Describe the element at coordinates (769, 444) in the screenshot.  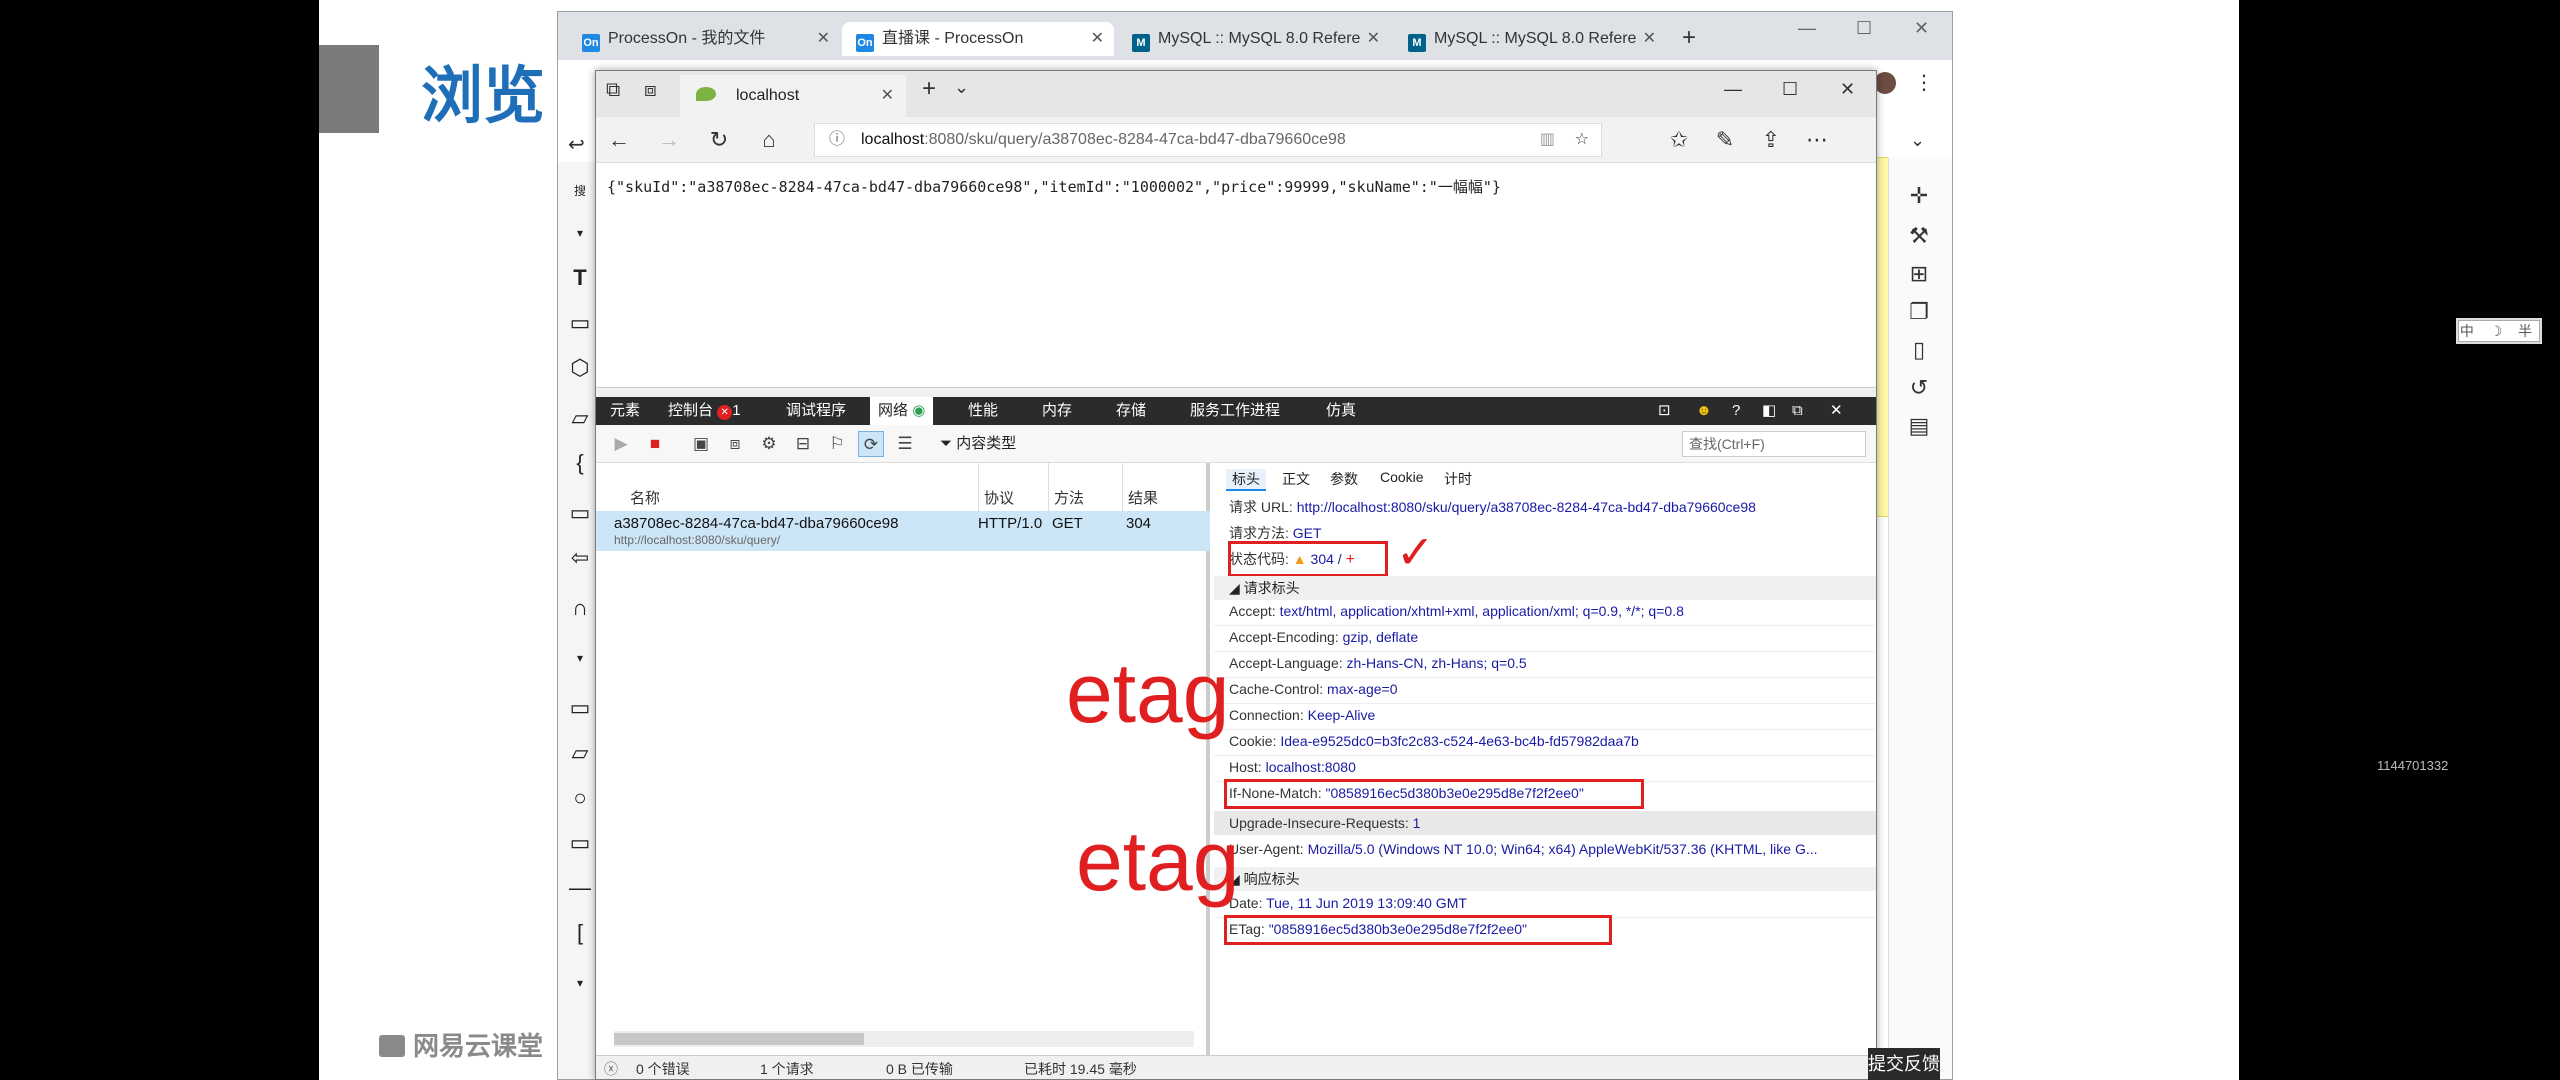
I see `clear-cache-icon: ⚙` at that location.